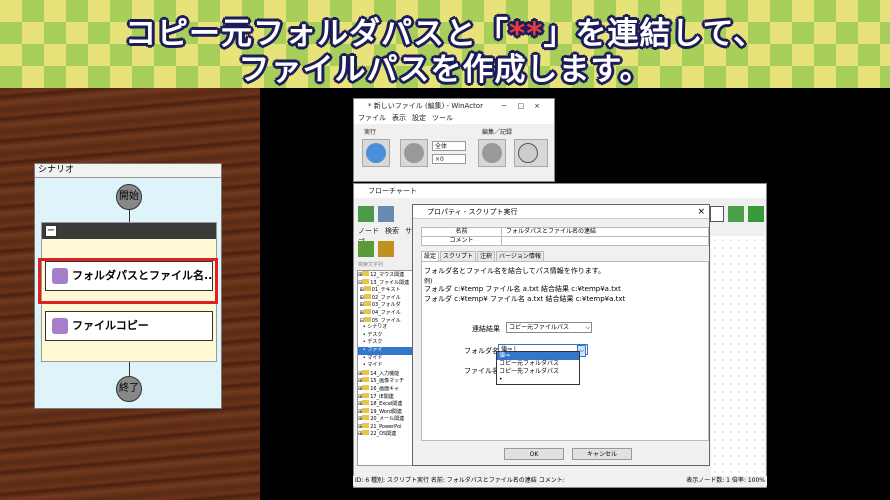 Image resolution: width=890 pixels, height=500 pixels. I want to click on target-button, so click(531, 153).